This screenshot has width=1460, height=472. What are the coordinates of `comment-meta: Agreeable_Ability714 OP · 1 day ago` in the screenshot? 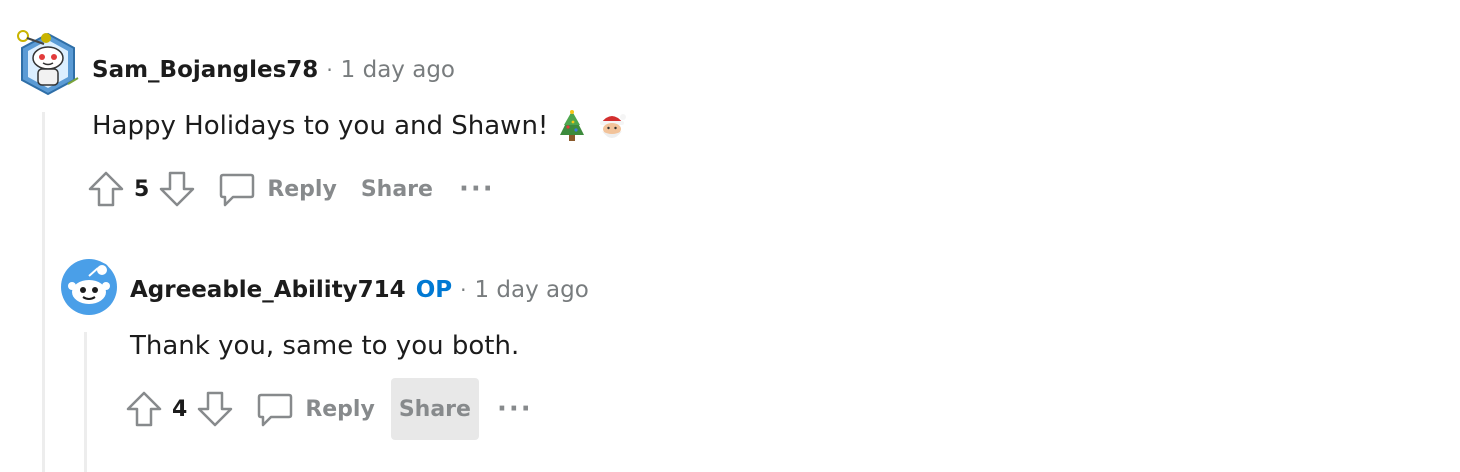 It's located at (359, 290).